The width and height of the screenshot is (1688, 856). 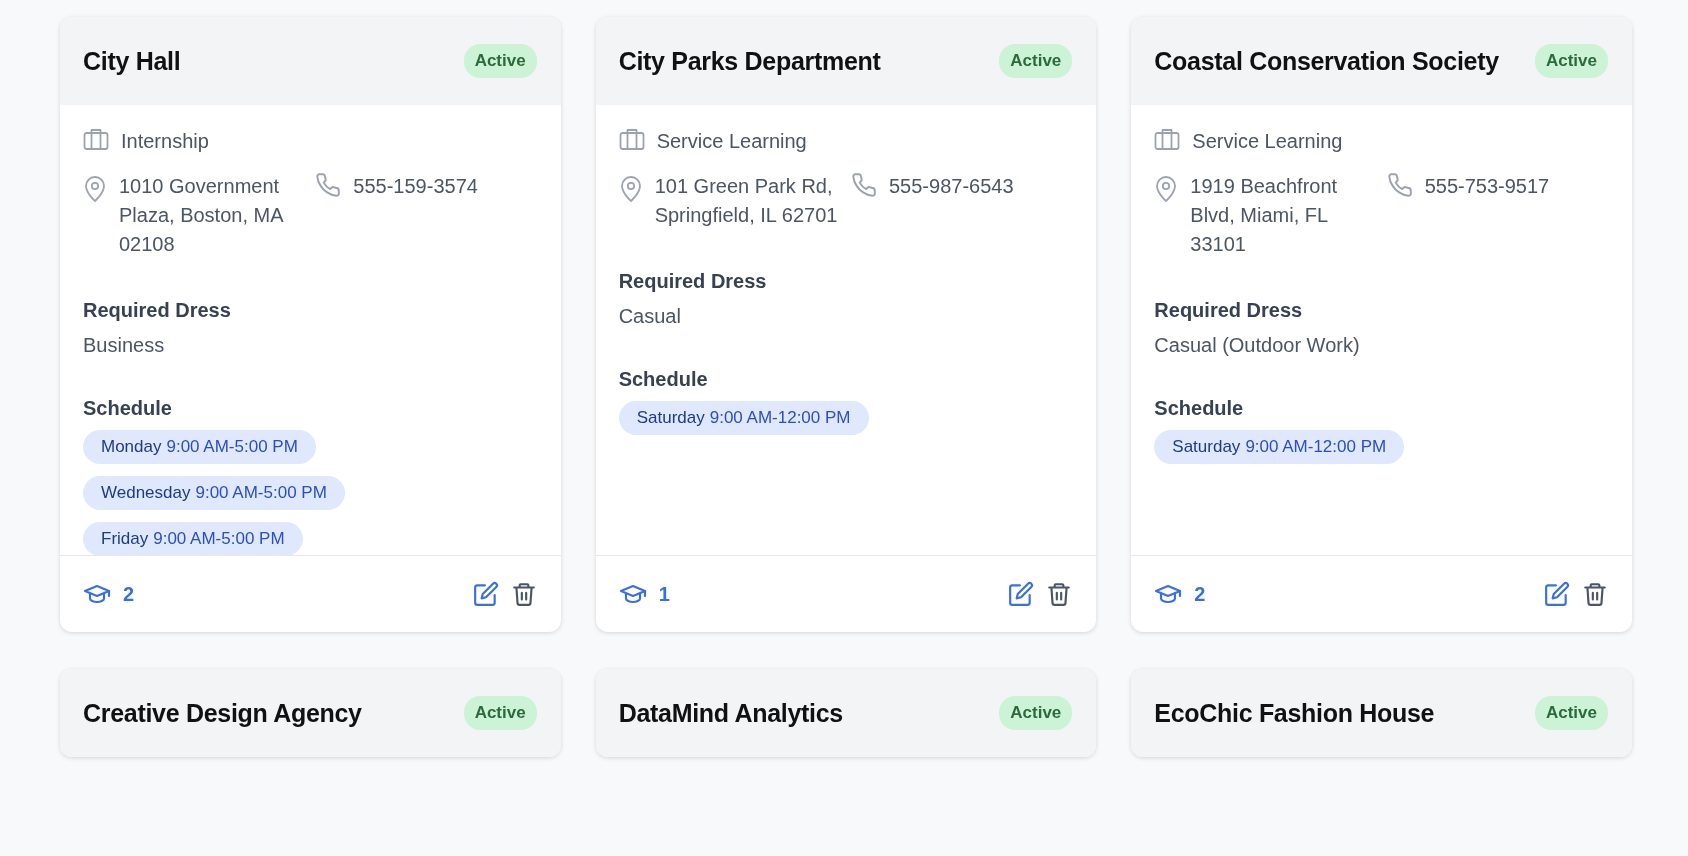 What do you see at coordinates (749, 61) in the screenshot?
I see `card-title: City Parks Department` at bounding box center [749, 61].